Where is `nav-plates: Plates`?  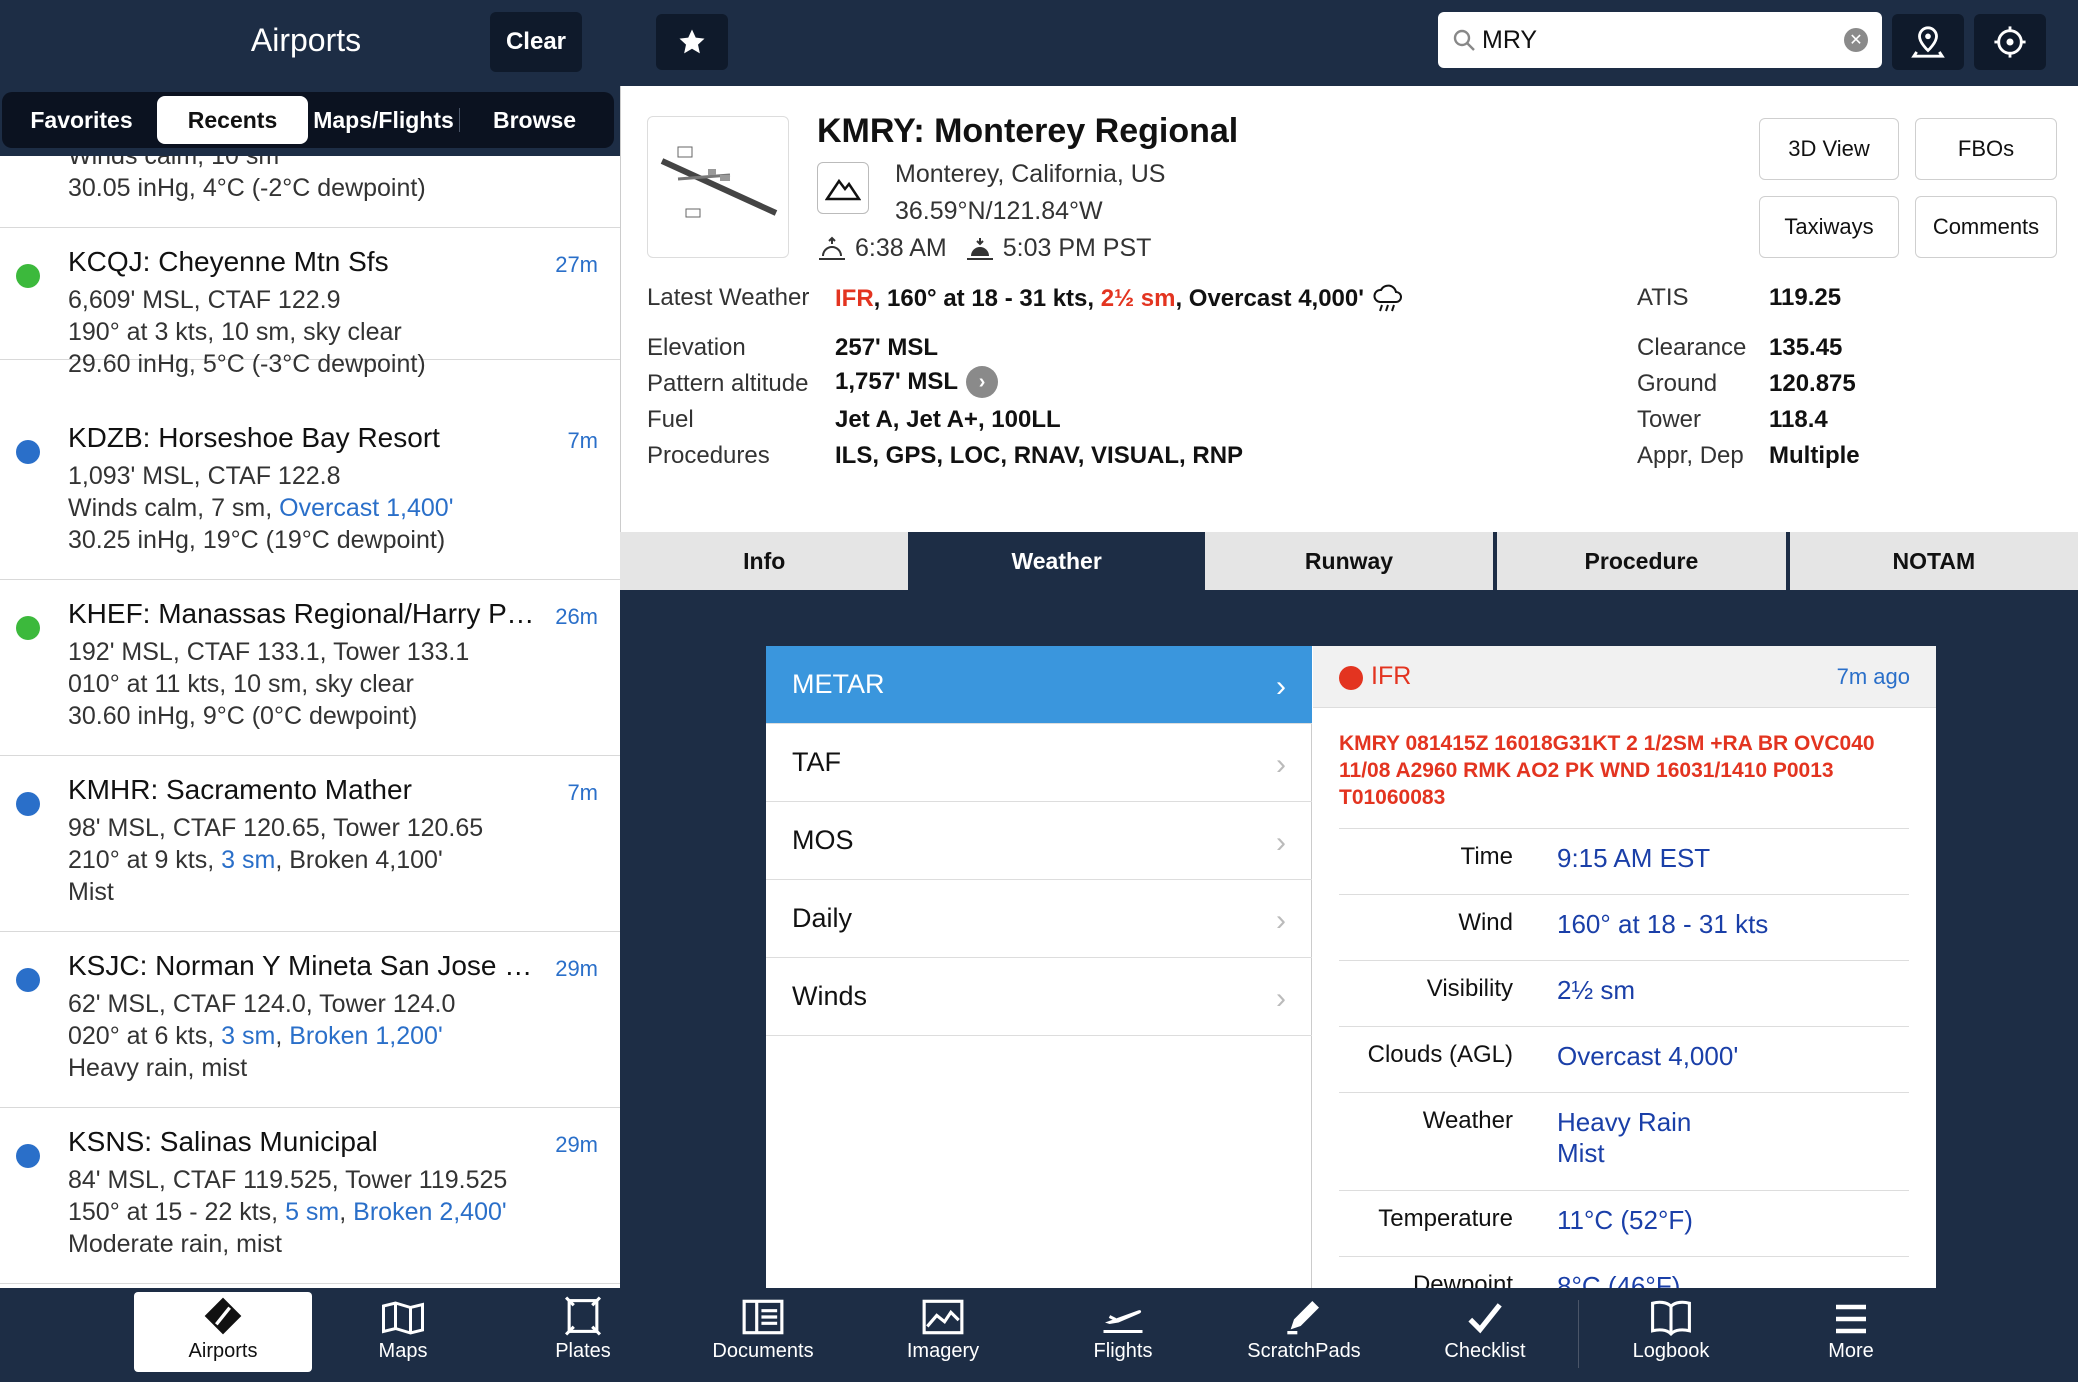
nav-plates: Plates is located at coordinates (583, 1332).